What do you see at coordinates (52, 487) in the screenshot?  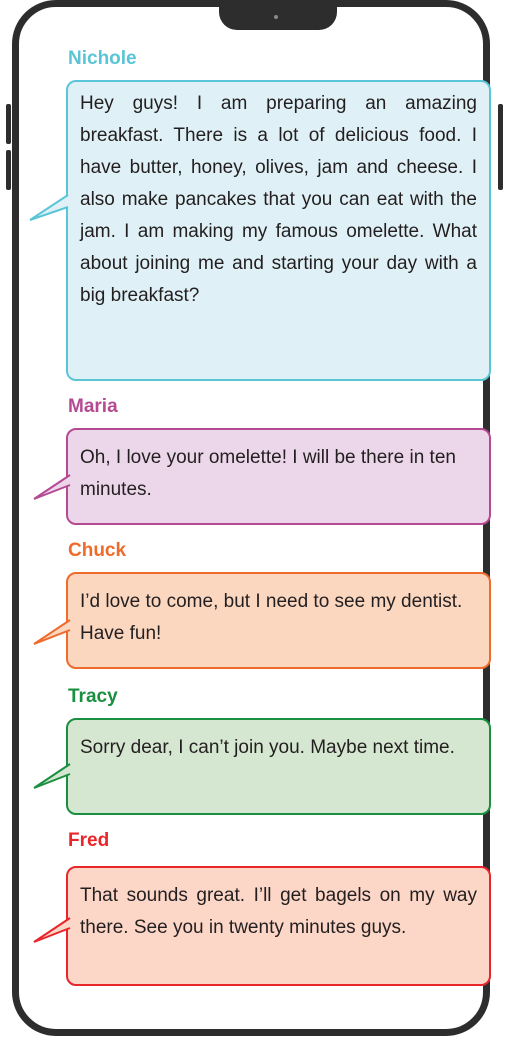 I see `bubble-tail-maria` at bounding box center [52, 487].